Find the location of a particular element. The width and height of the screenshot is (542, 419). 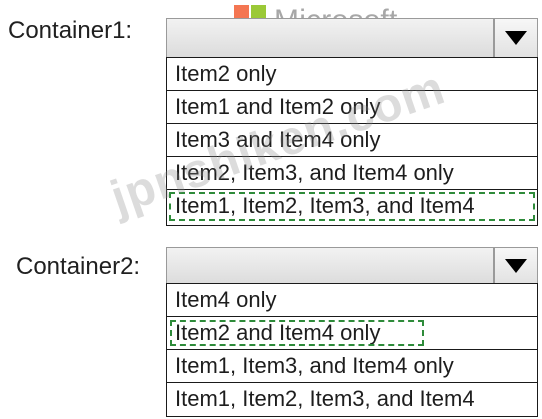

container2-dropdown-button is located at coordinates (515, 266).